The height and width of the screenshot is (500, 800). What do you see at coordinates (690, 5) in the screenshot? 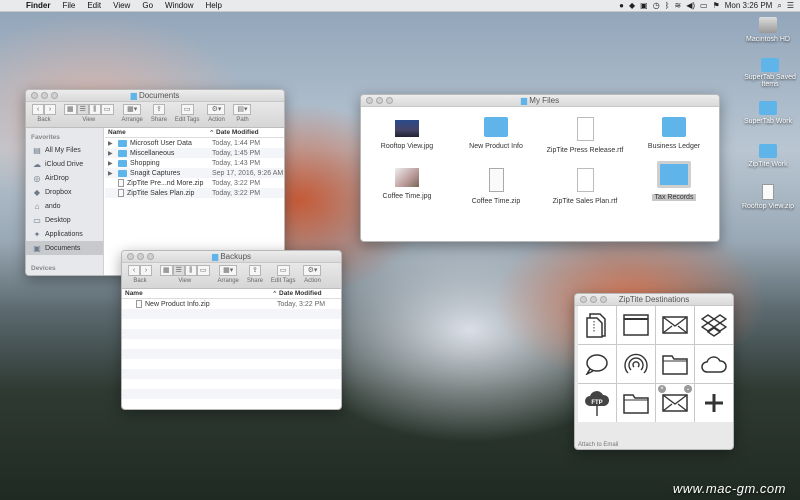
I see `volume-icon: ◀)` at bounding box center [690, 5].